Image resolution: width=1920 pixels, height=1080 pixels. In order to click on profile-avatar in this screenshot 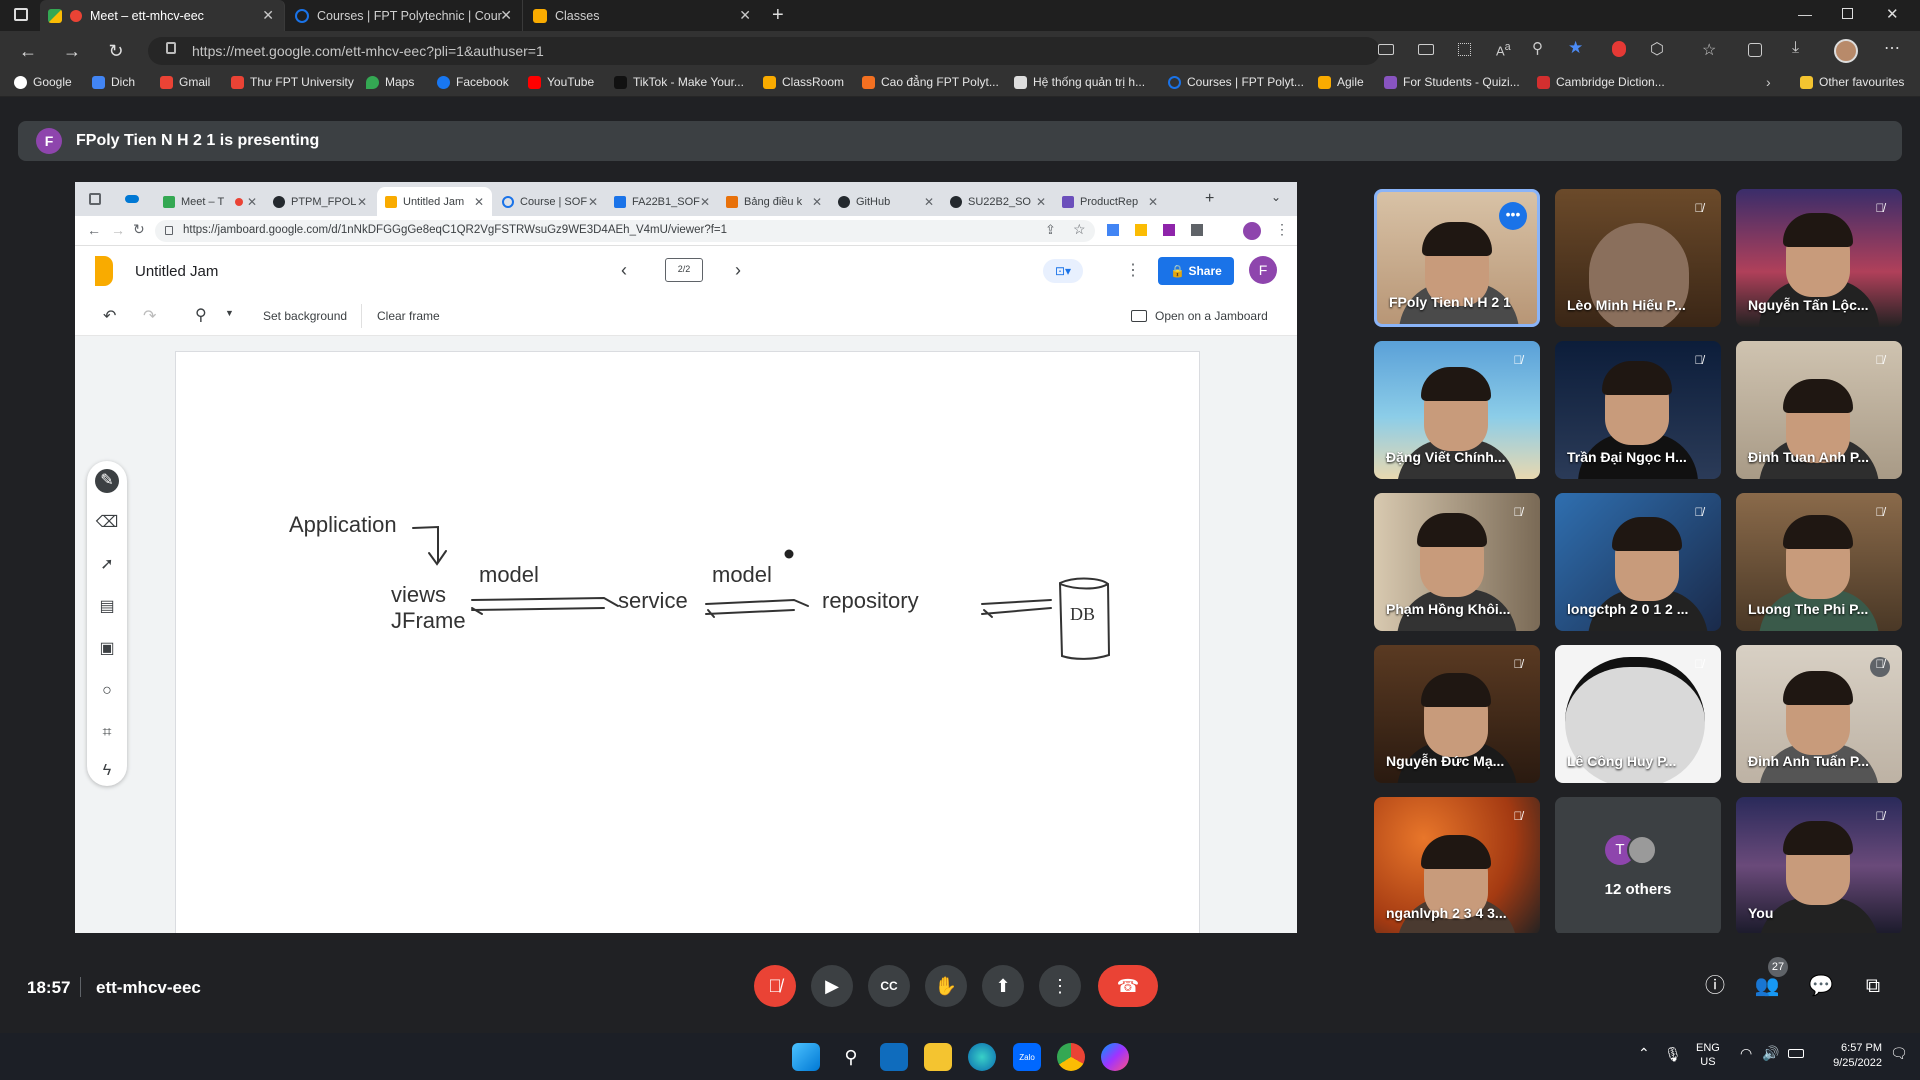, I will do `click(1846, 51)`.